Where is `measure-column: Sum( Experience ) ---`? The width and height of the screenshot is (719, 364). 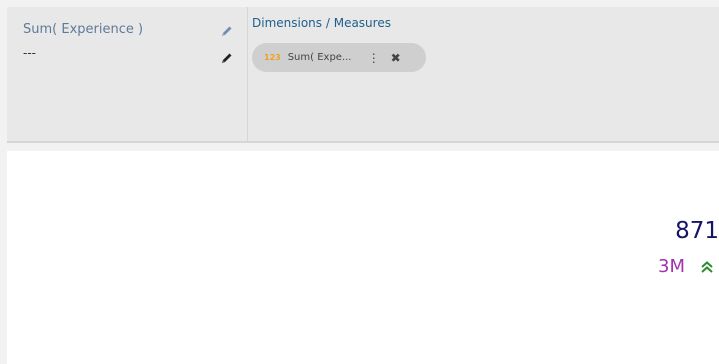
measure-column: Sum( Experience ) --- is located at coordinates (127, 74).